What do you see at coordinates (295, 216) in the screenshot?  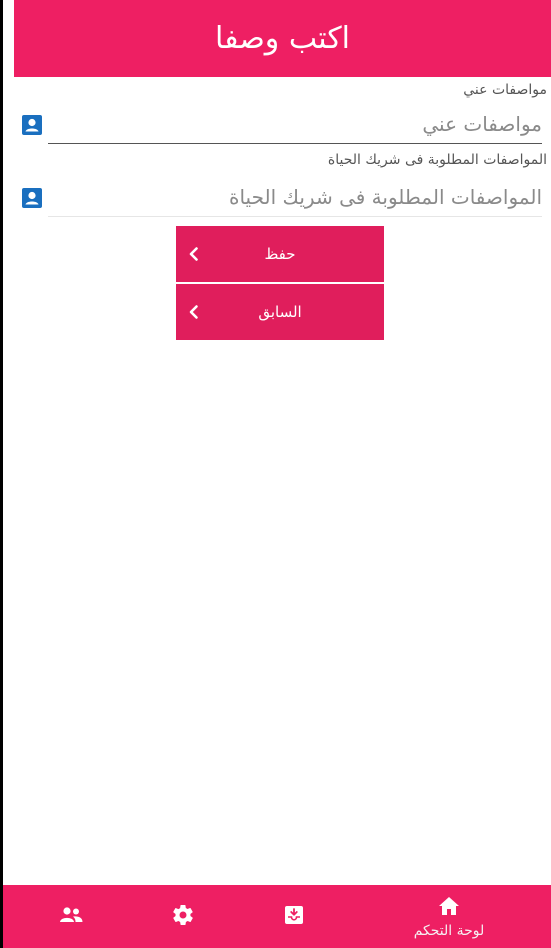 I see `partner-underline` at bounding box center [295, 216].